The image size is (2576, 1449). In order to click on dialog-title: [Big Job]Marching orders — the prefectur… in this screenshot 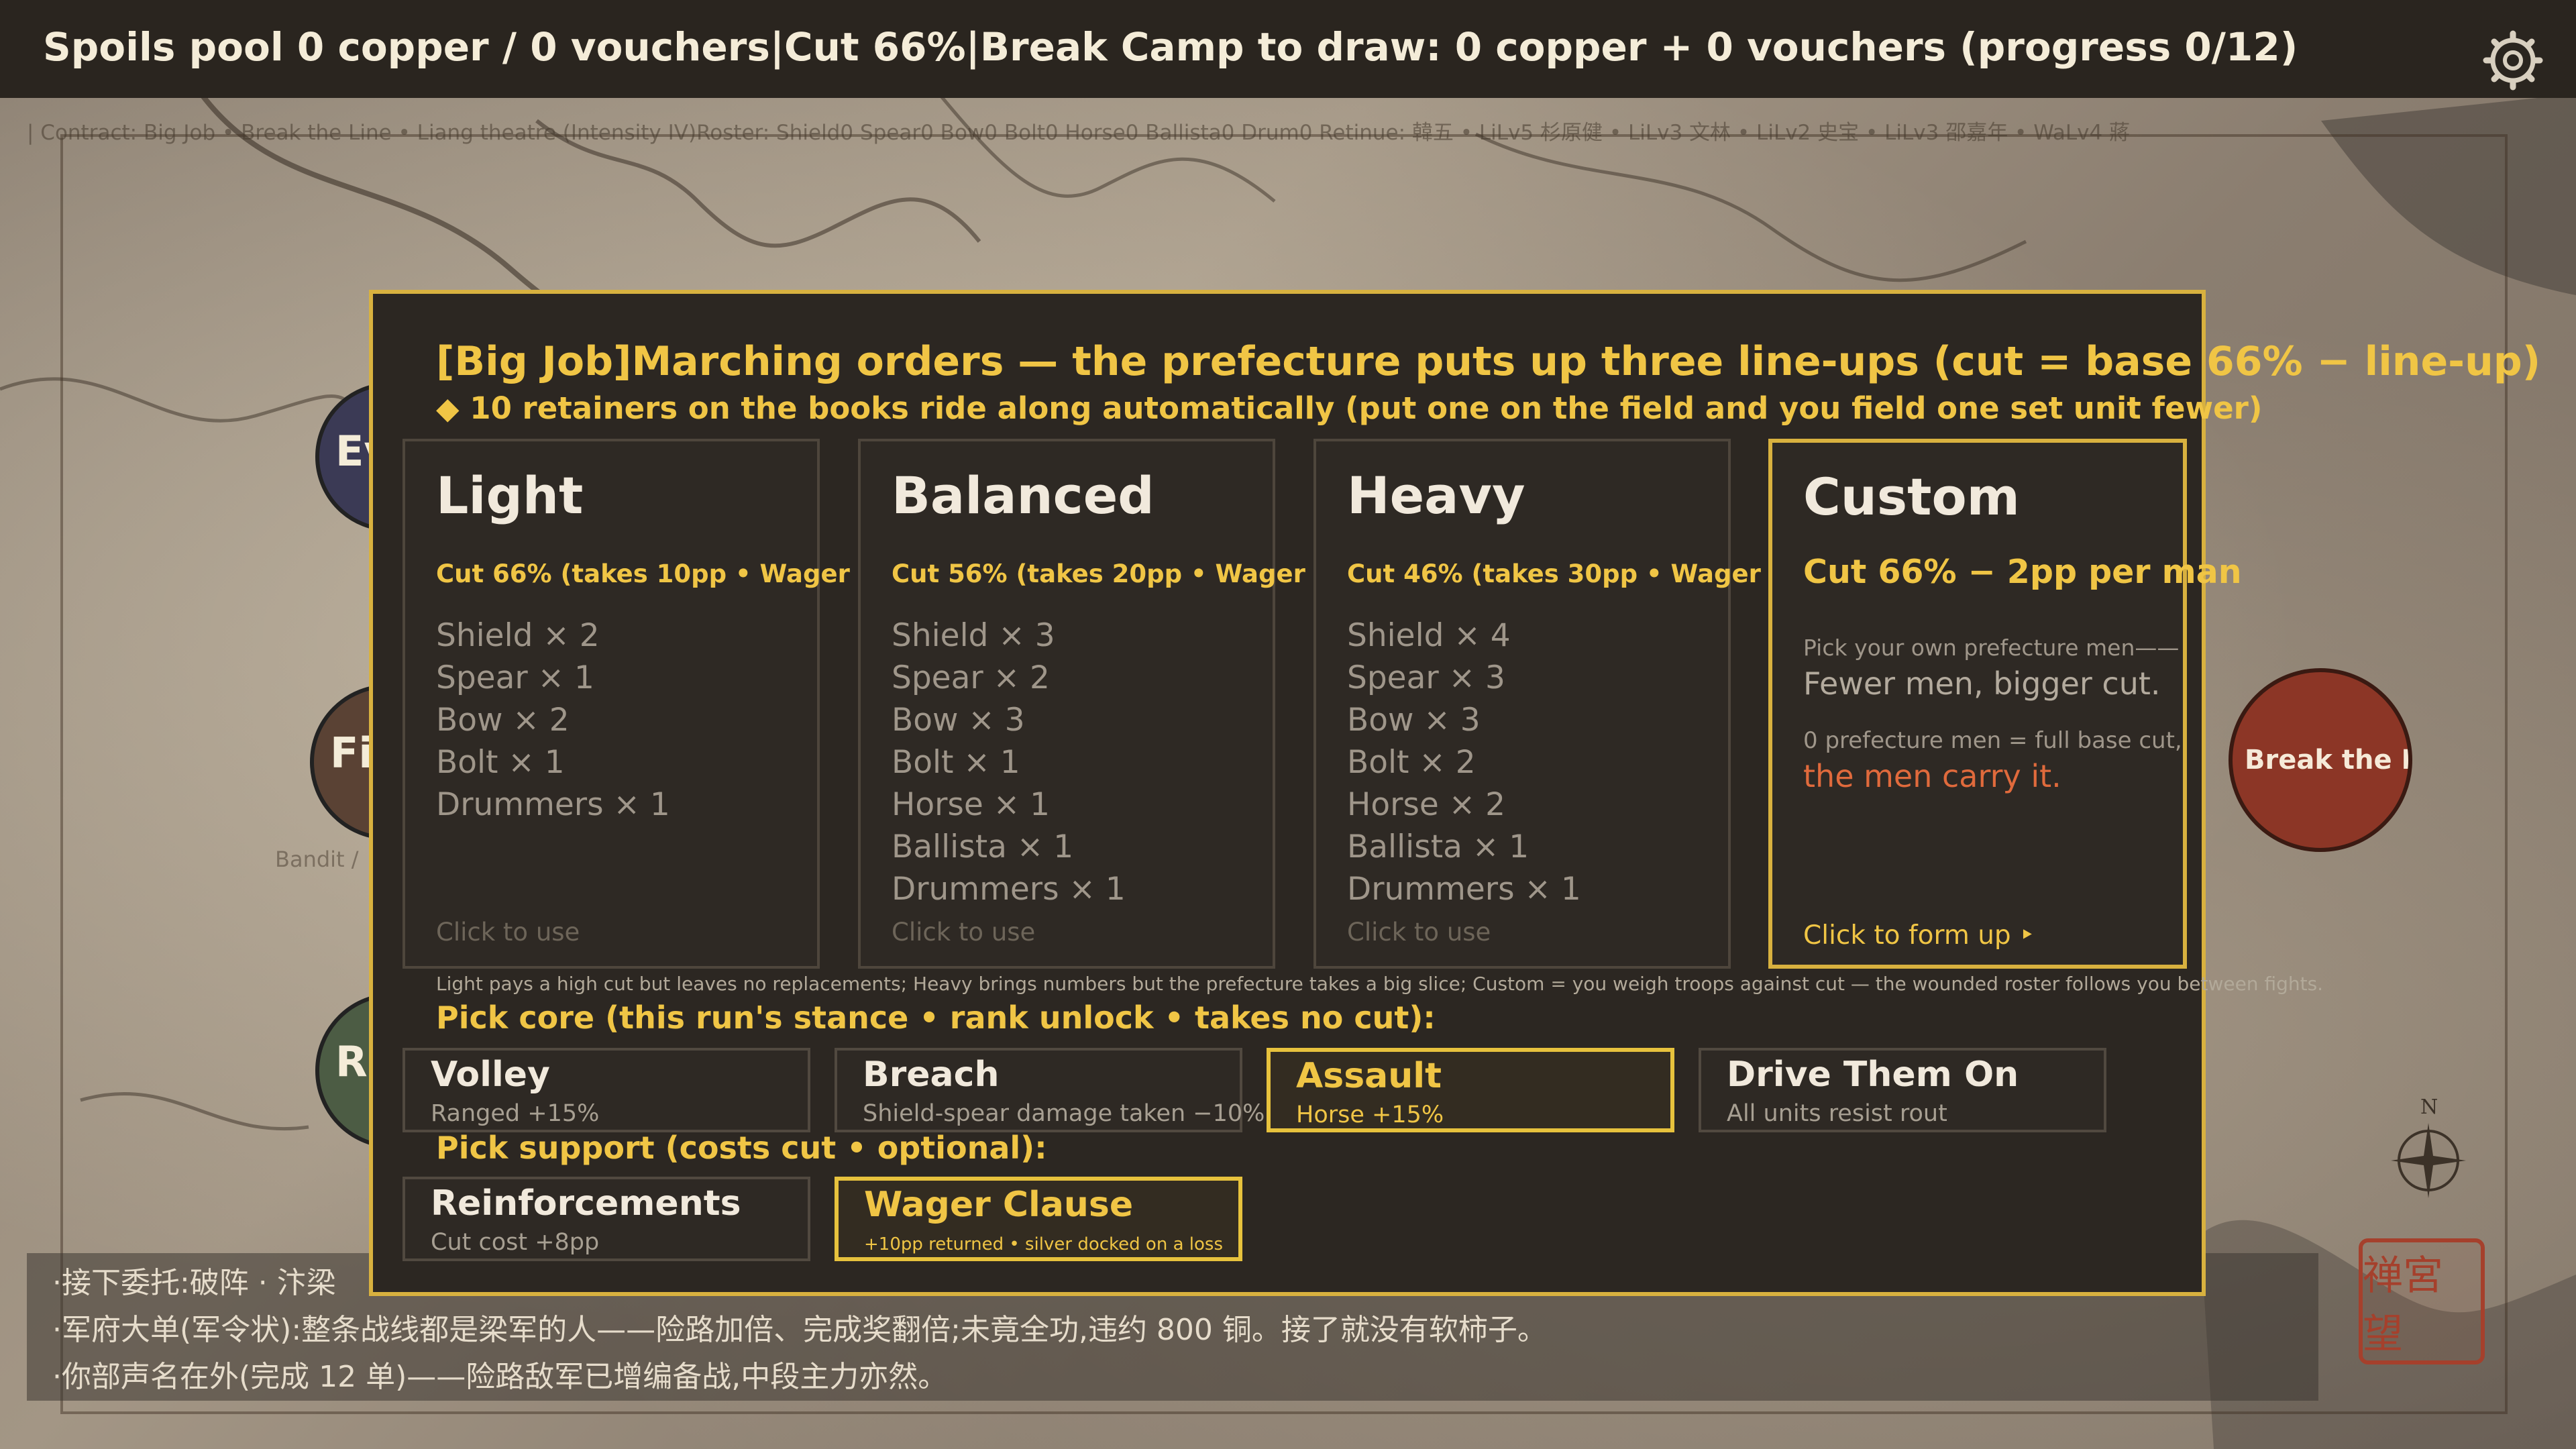, I will do `click(1488, 361)`.